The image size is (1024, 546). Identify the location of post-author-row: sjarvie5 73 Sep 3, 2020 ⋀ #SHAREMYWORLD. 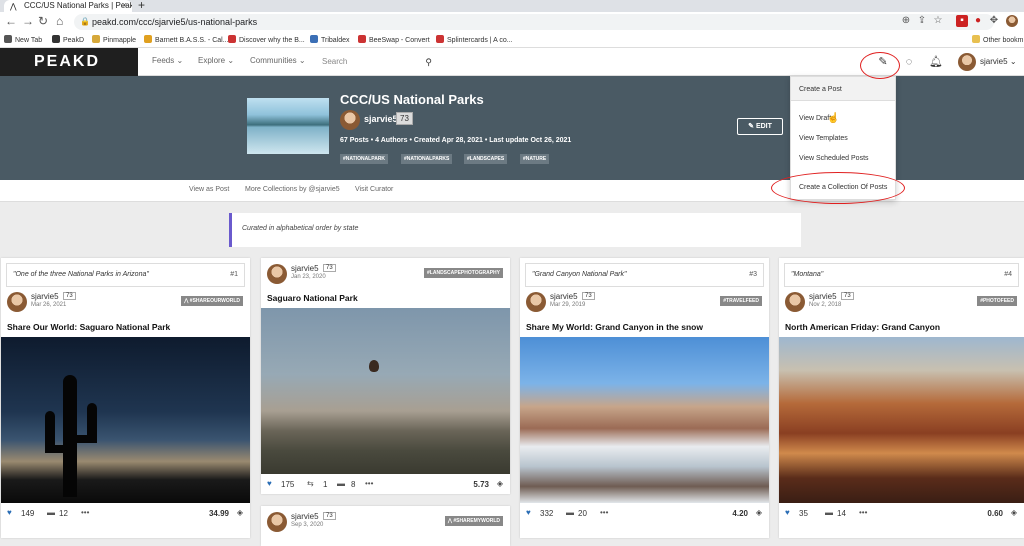
(385, 524).